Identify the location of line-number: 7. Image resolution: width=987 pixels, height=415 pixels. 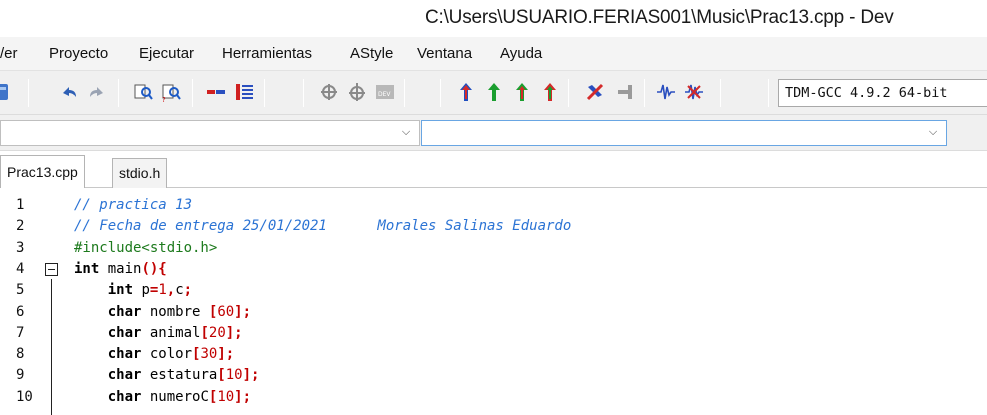
(20, 332).